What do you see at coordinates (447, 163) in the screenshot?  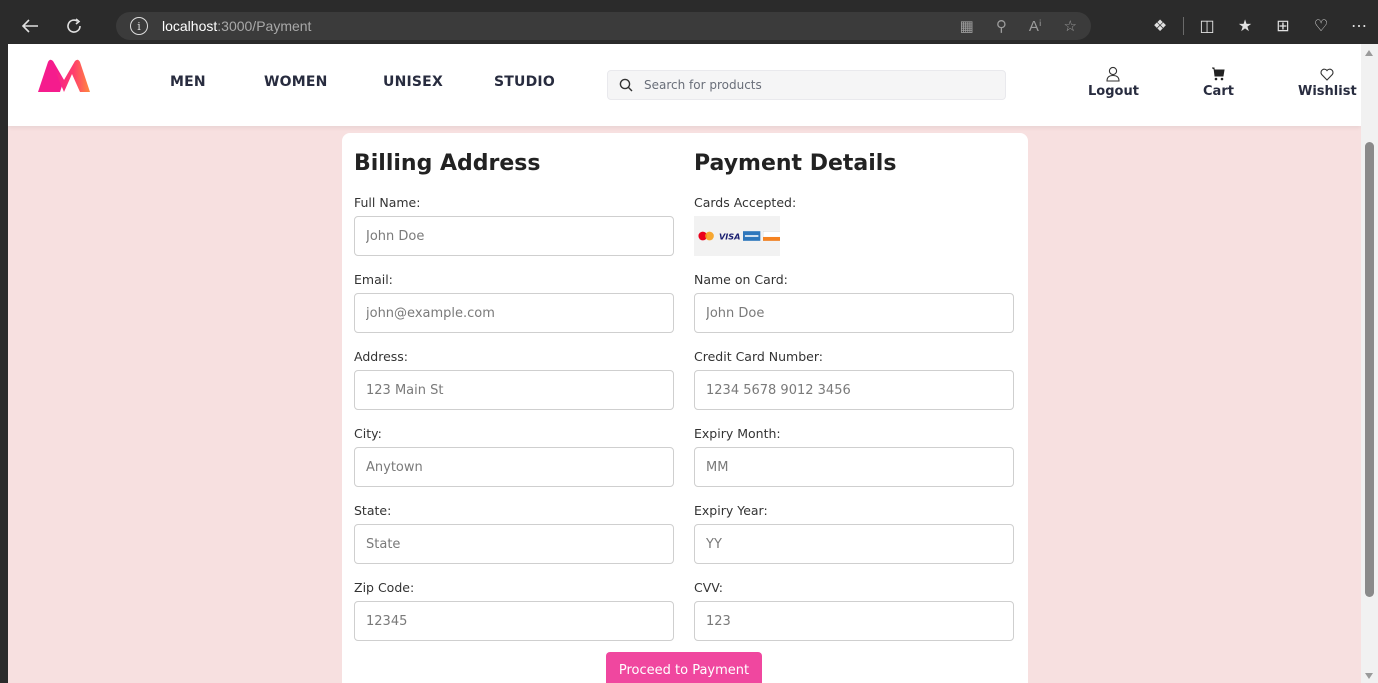 I see `billing-title: Billing Address` at bounding box center [447, 163].